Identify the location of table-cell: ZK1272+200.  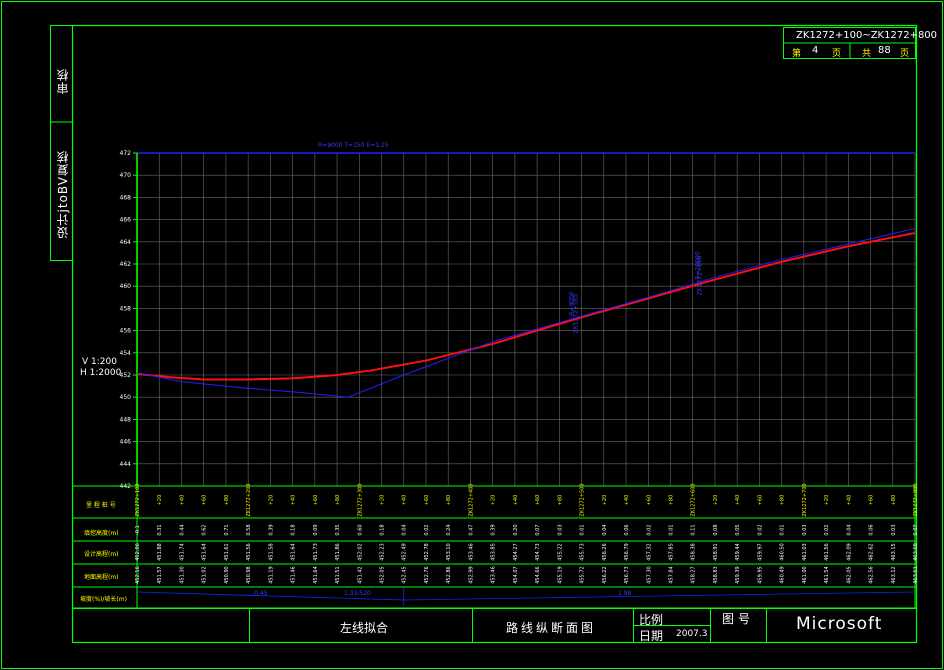
(249, 499).